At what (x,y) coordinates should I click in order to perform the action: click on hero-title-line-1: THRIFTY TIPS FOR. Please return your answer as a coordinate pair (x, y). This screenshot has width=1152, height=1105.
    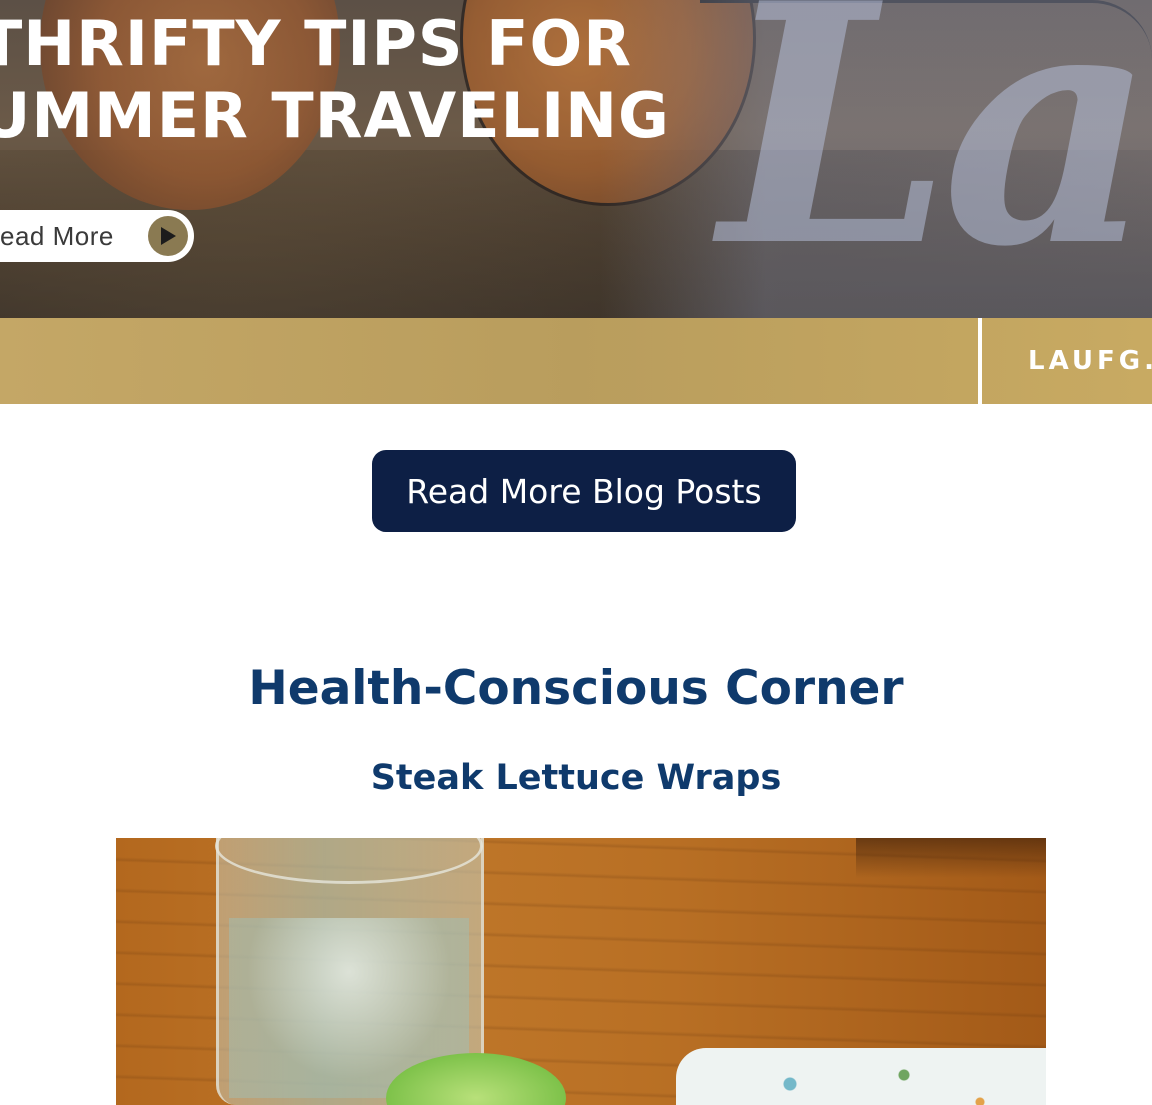
    Looking at the image, I should click on (316, 43).